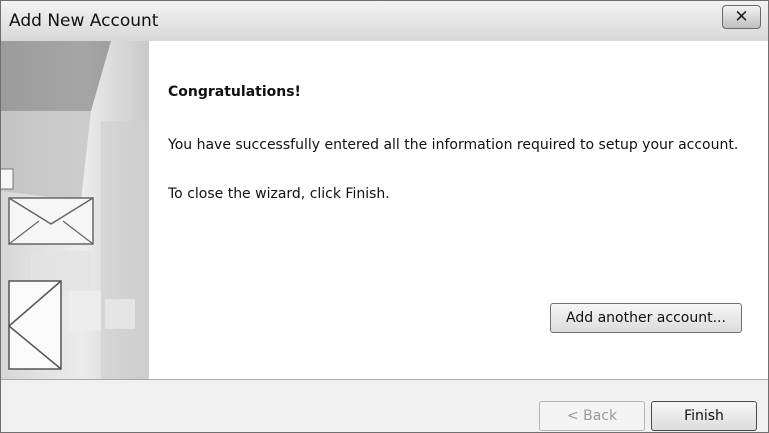 The width and height of the screenshot is (769, 433). What do you see at coordinates (704, 416) in the screenshot?
I see `finish-button: Finish` at bounding box center [704, 416].